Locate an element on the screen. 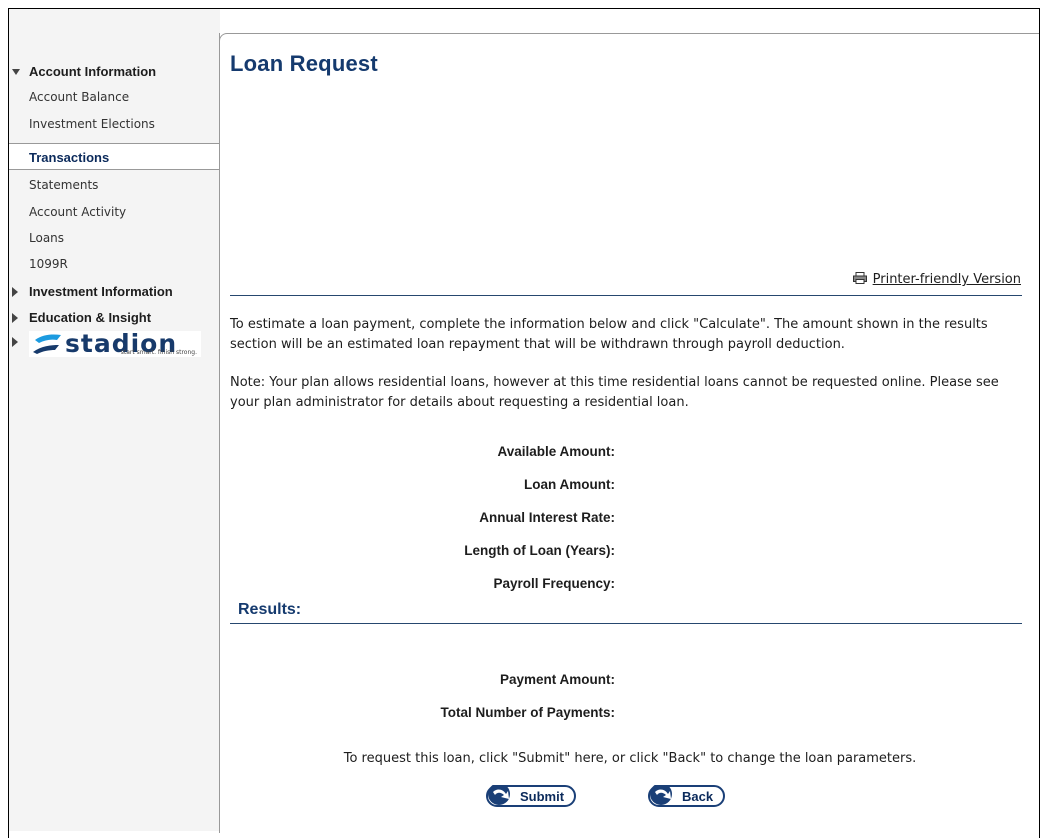 The image size is (1052, 838). back-button: Back is located at coordinates (687, 795).